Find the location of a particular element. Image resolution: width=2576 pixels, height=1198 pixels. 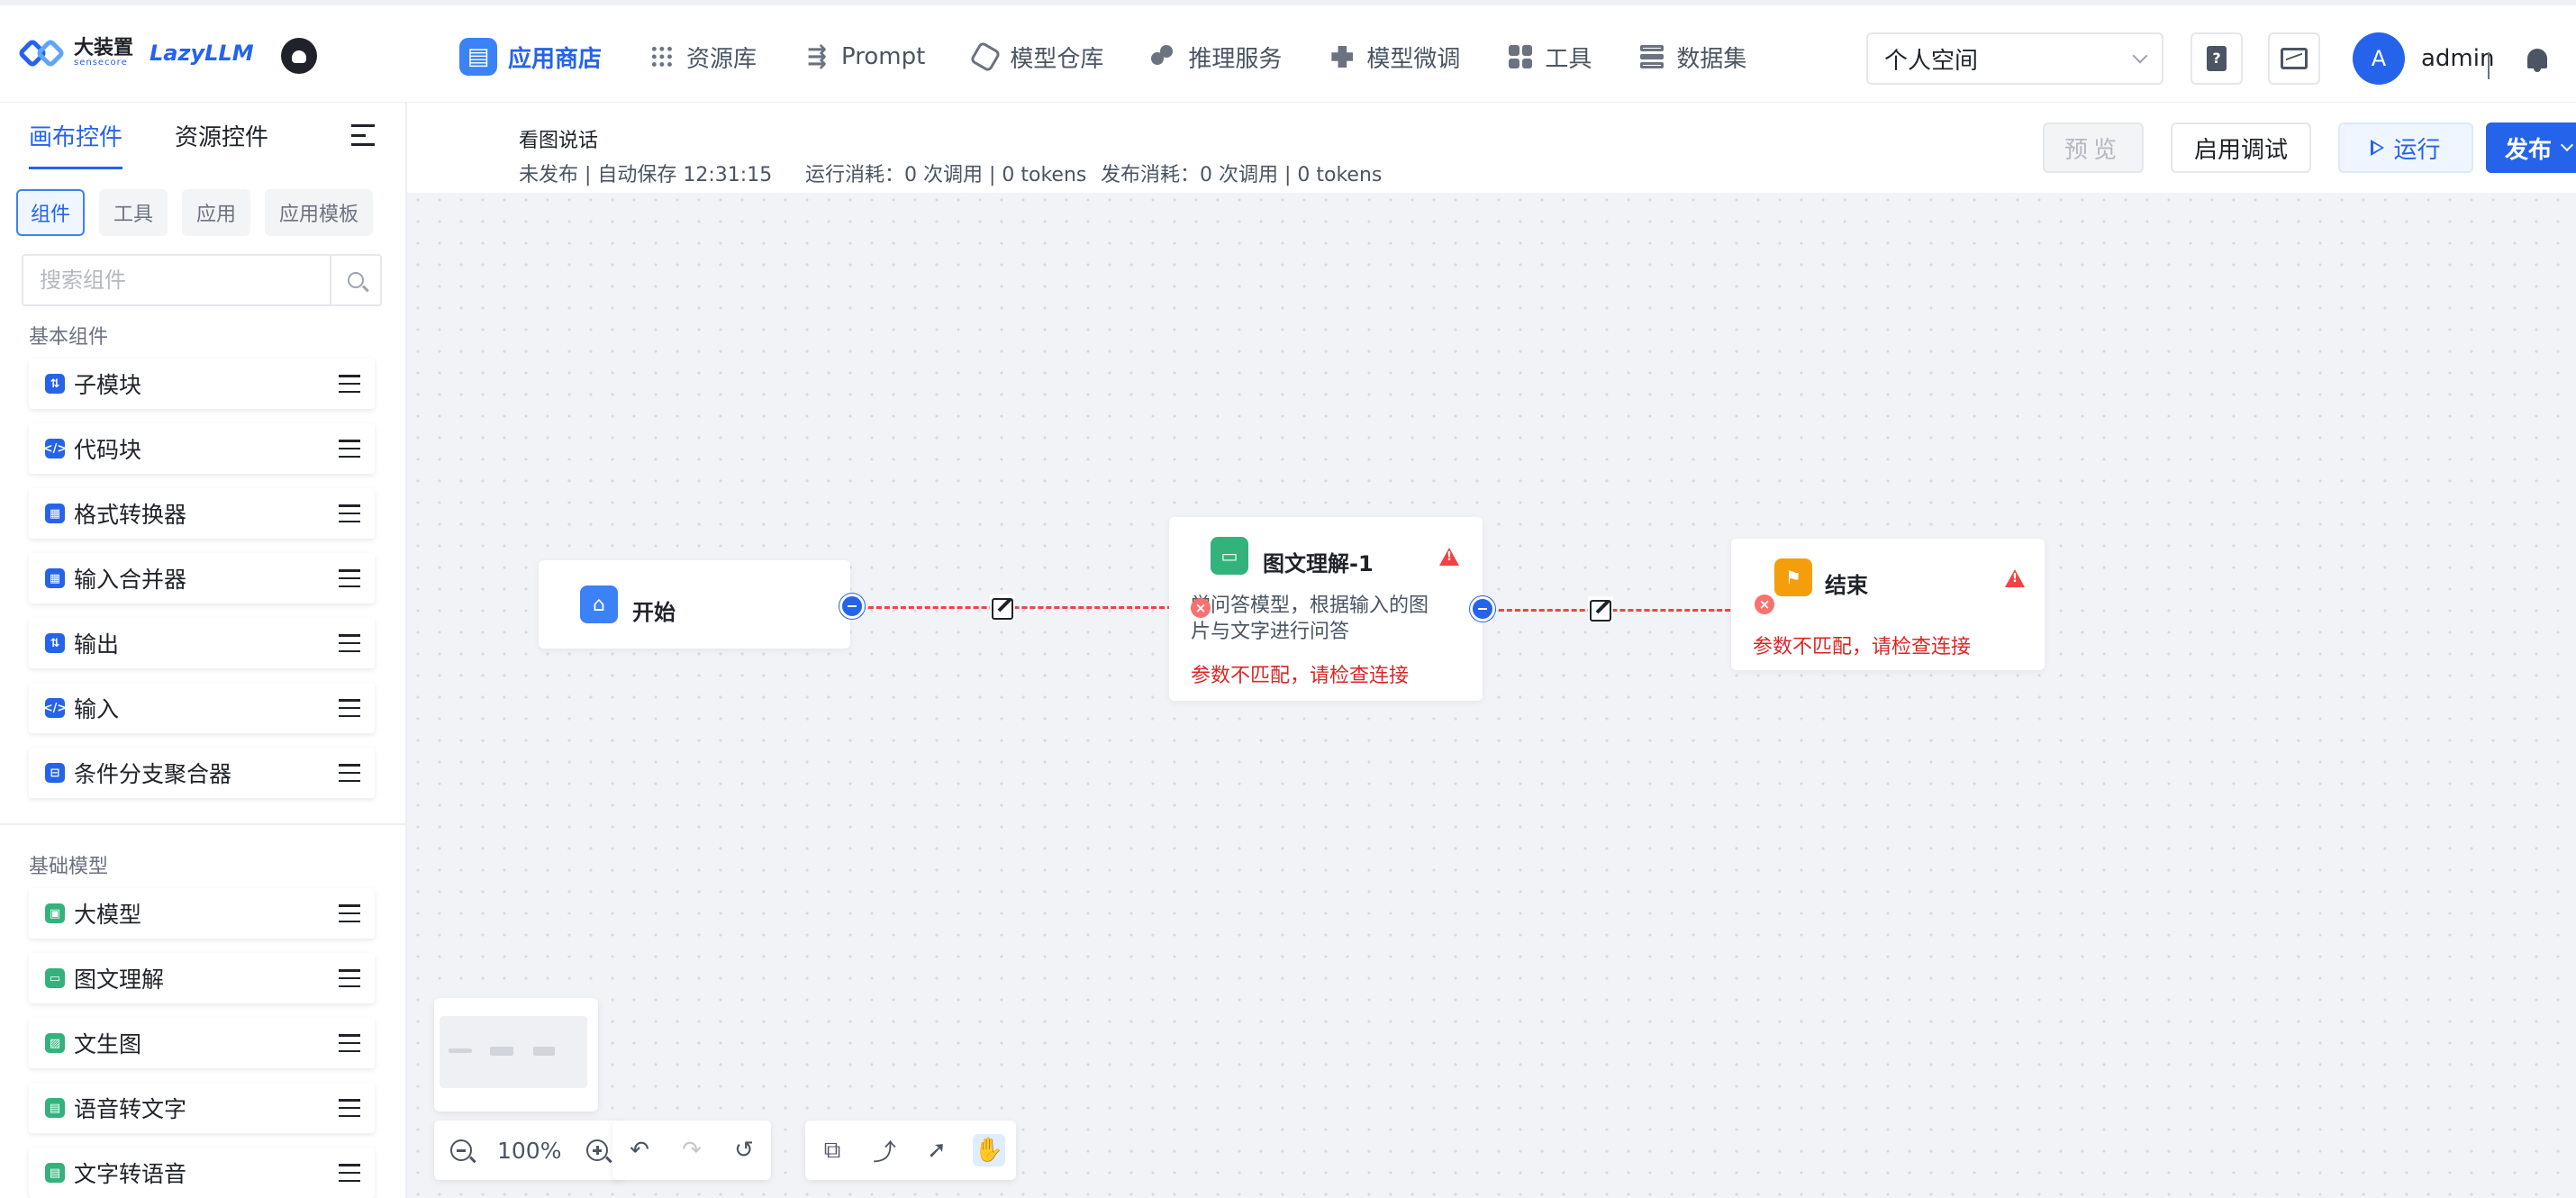

search-button is located at coordinates (355, 280).